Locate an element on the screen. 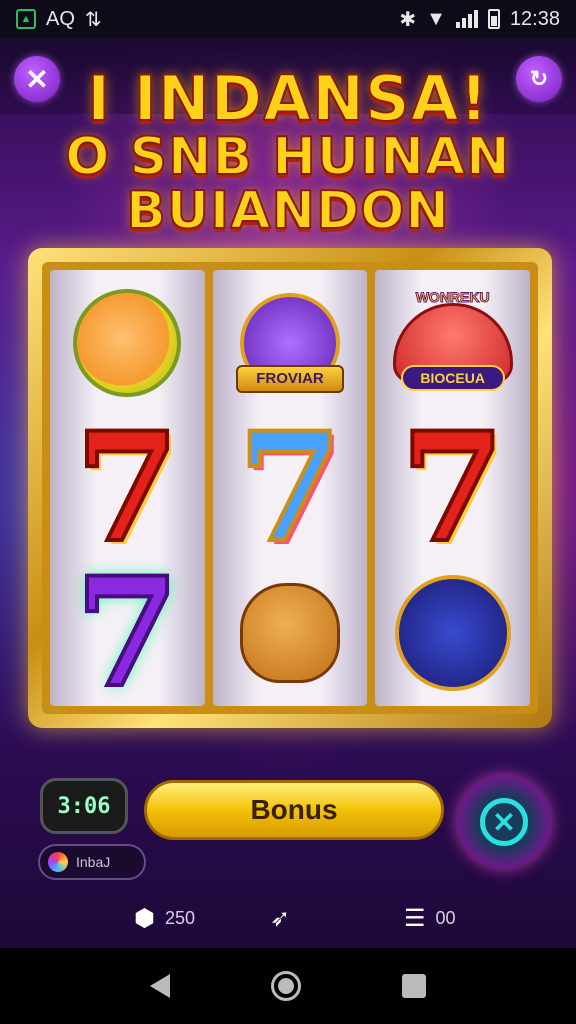  sun-symbol is located at coordinates (127, 343).